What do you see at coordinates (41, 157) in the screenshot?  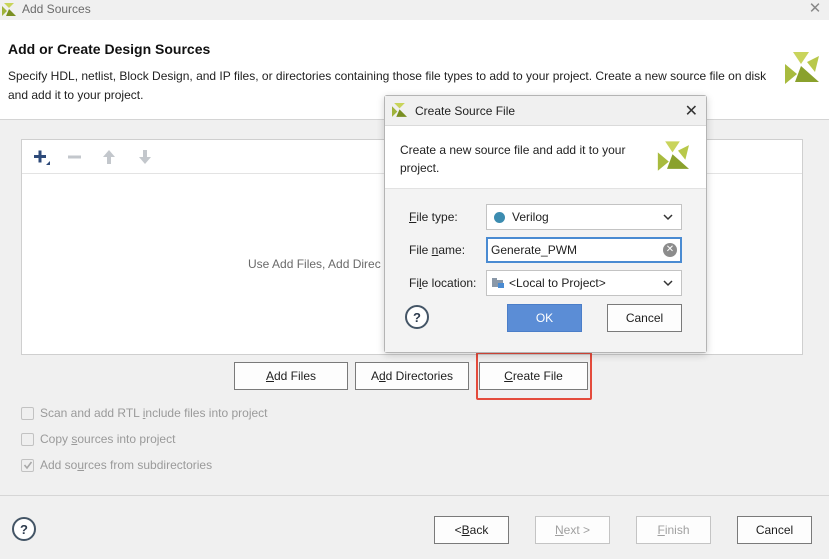 I see `add-icon` at bounding box center [41, 157].